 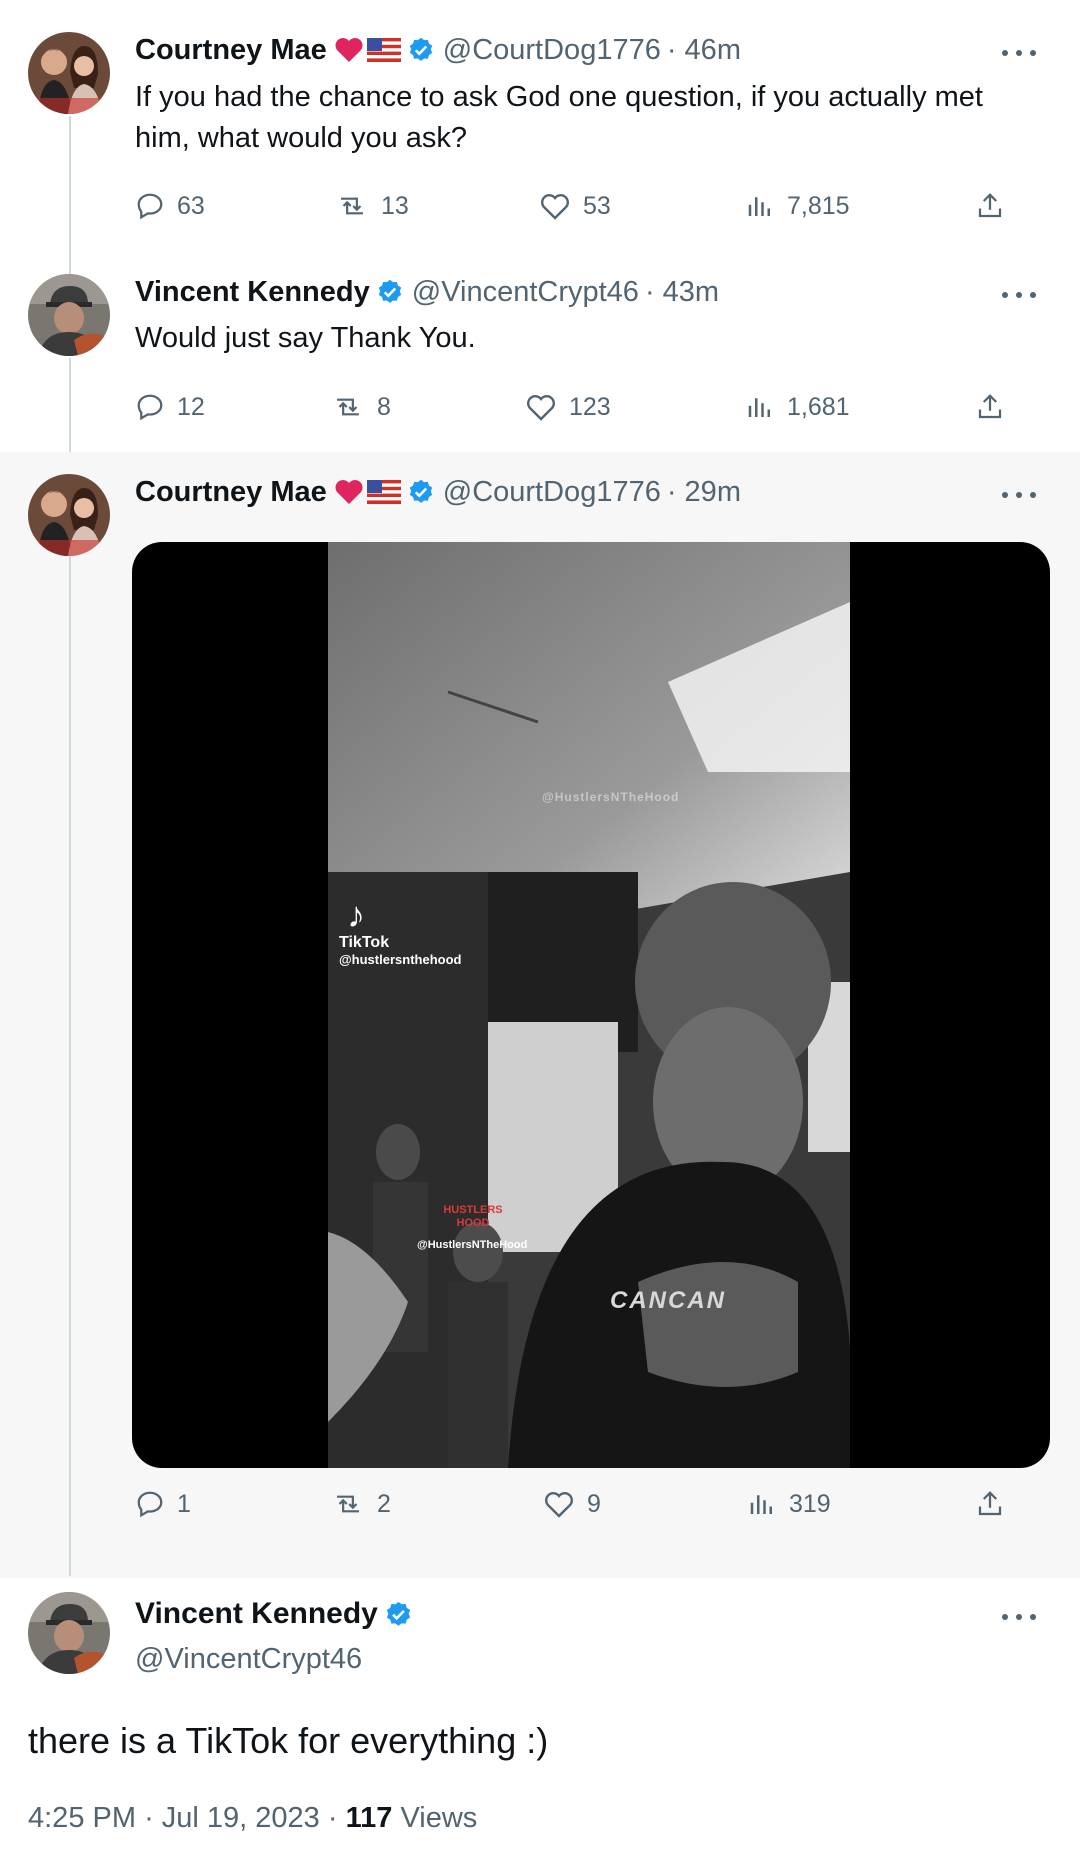 What do you see at coordinates (682, 292) in the screenshot?
I see `tweet-timestamp: · 43m` at bounding box center [682, 292].